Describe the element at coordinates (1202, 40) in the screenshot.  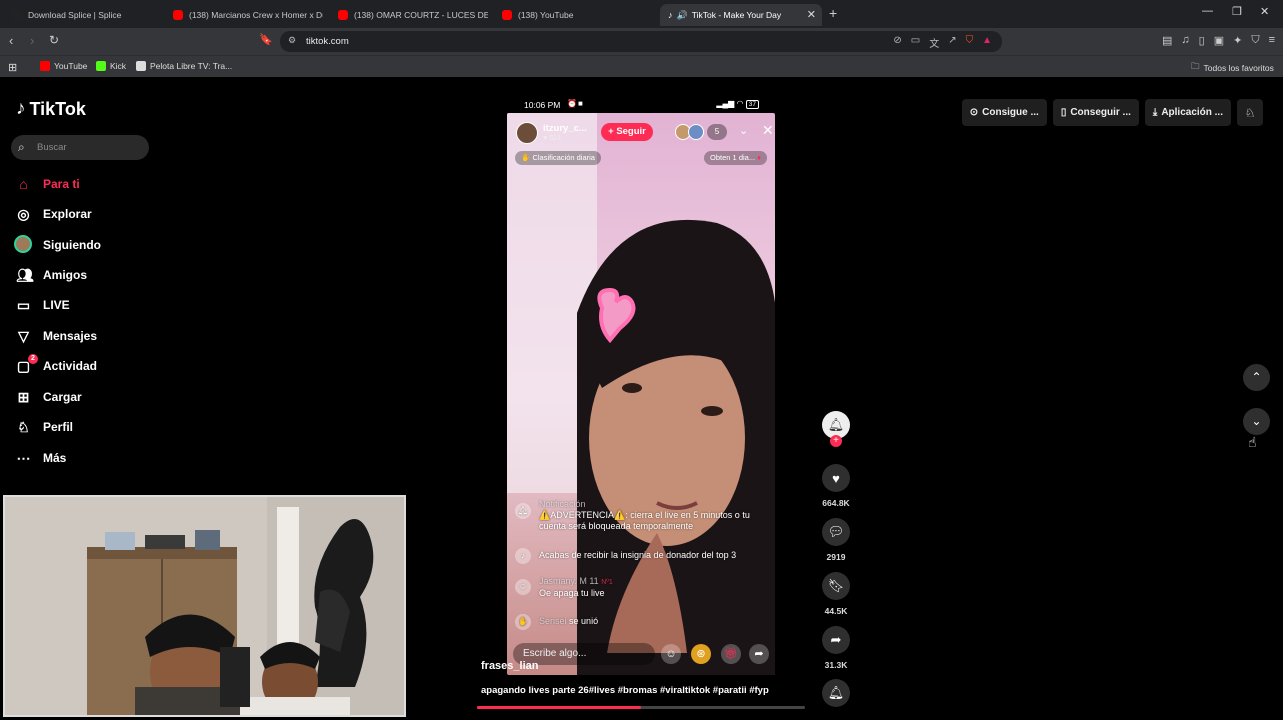
I see `panel-icon: ▯` at that location.